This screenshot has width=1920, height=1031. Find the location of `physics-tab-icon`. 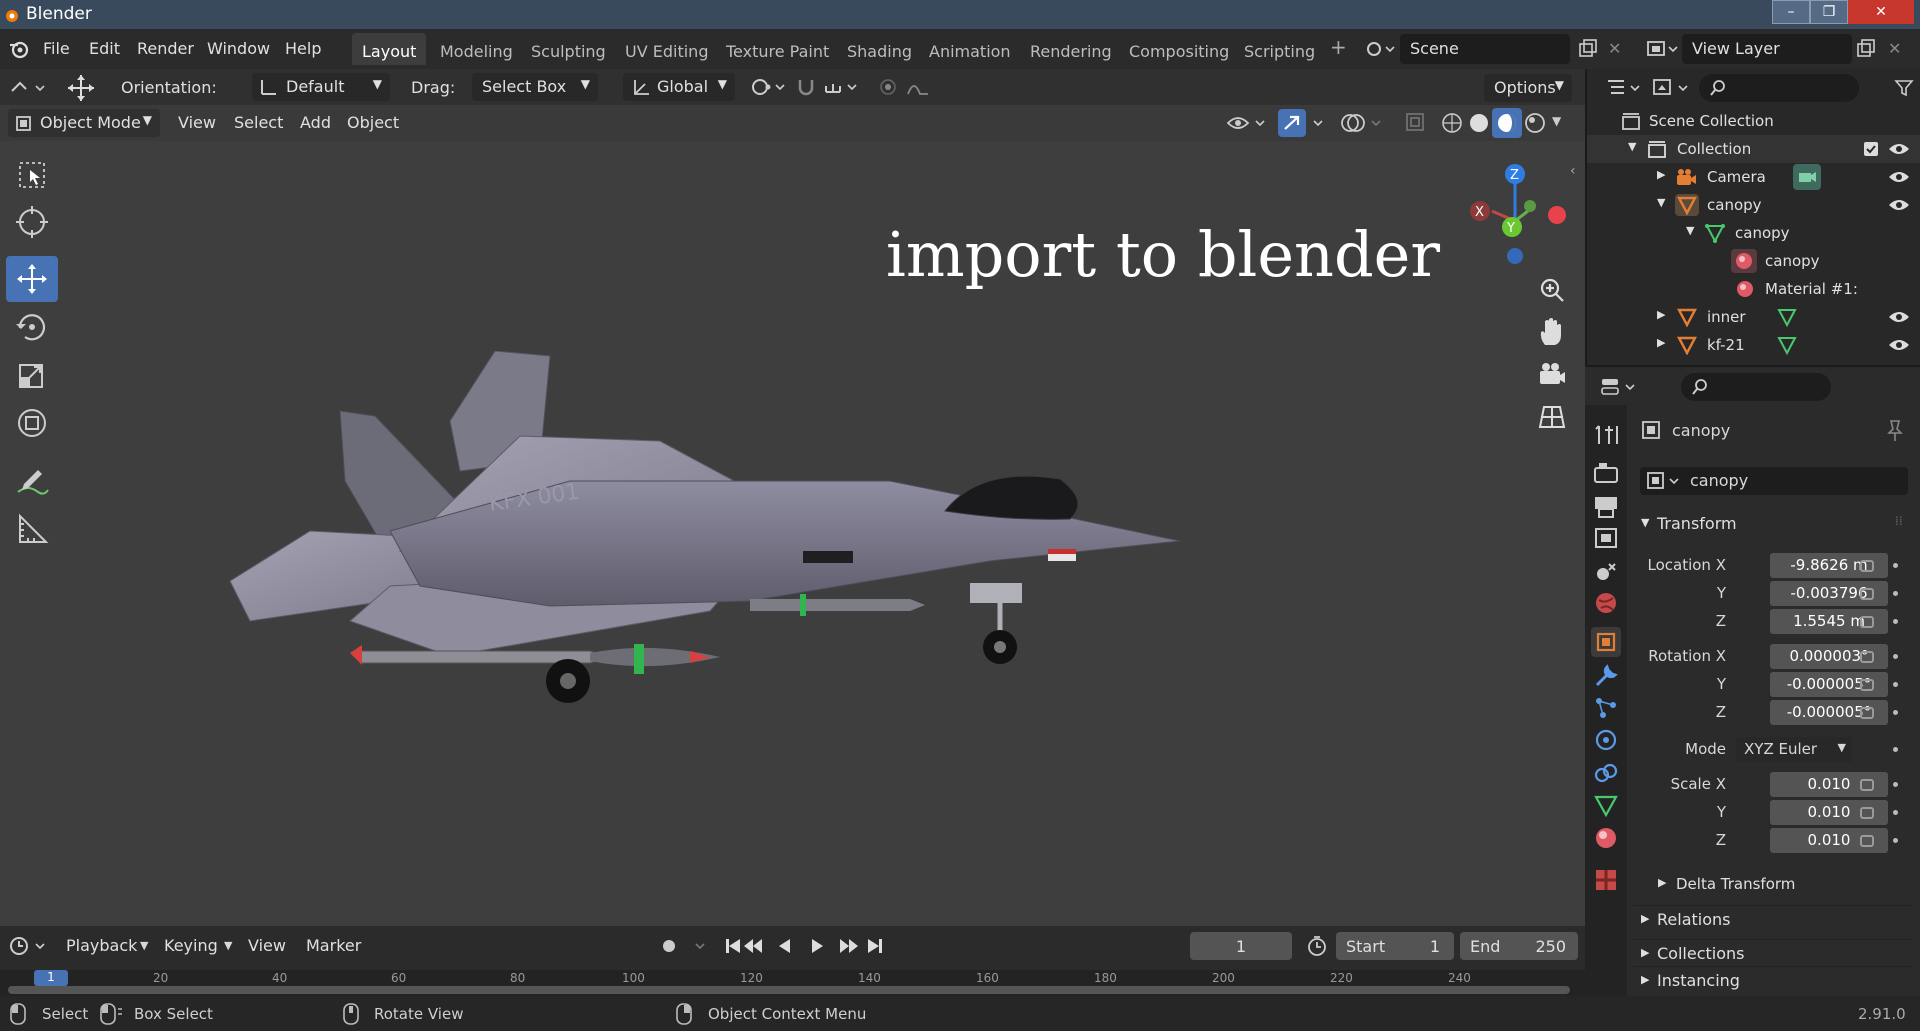

physics-tab-icon is located at coordinates (1606, 740).